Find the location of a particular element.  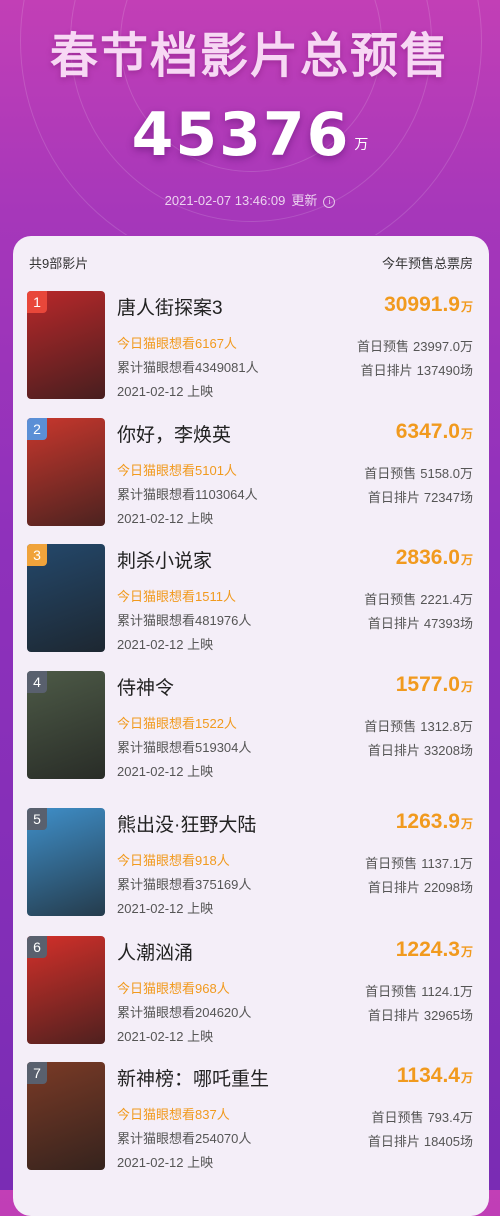

today-want-count: 今日猫眼想看5101人 is located at coordinates (177, 470).